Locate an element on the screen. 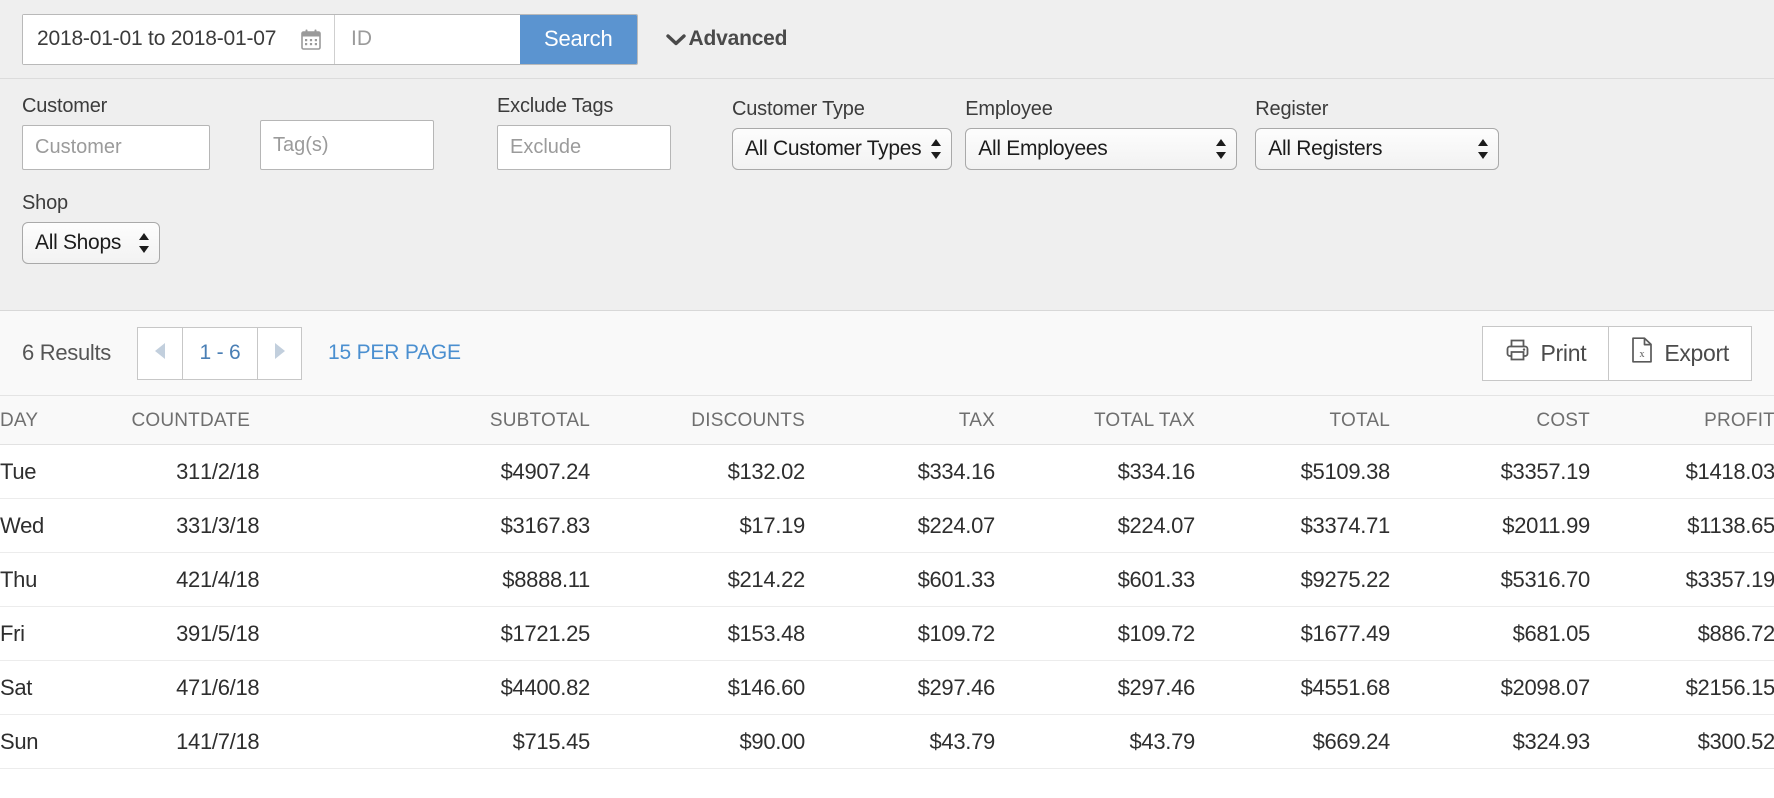 The width and height of the screenshot is (1774, 798). customer-label: Customer is located at coordinates (65, 106).